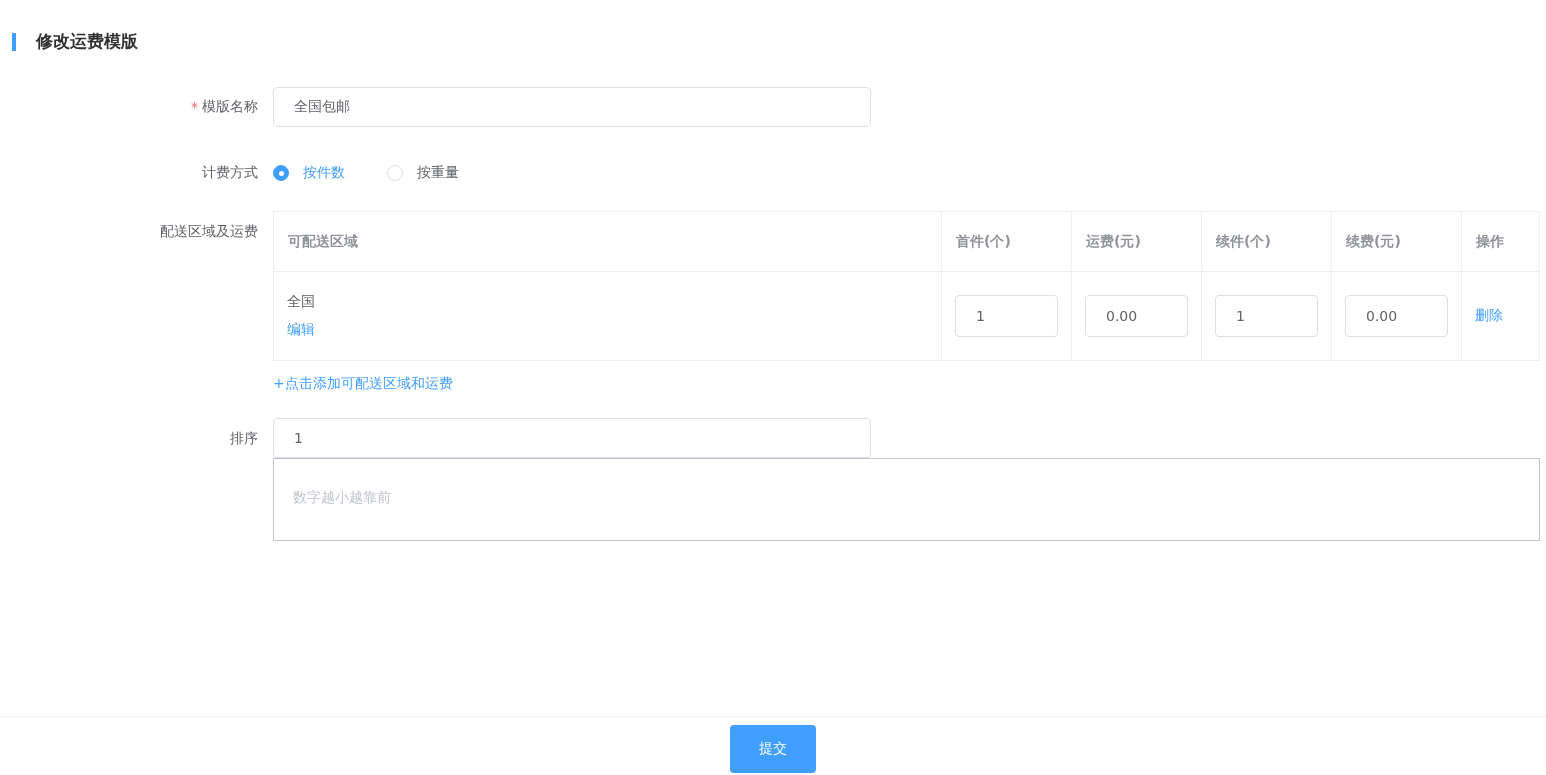 The height and width of the screenshot is (775, 1546). Describe the element at coordinates (194, 107) in the screenshot. I see `required-mark: *` at that location.